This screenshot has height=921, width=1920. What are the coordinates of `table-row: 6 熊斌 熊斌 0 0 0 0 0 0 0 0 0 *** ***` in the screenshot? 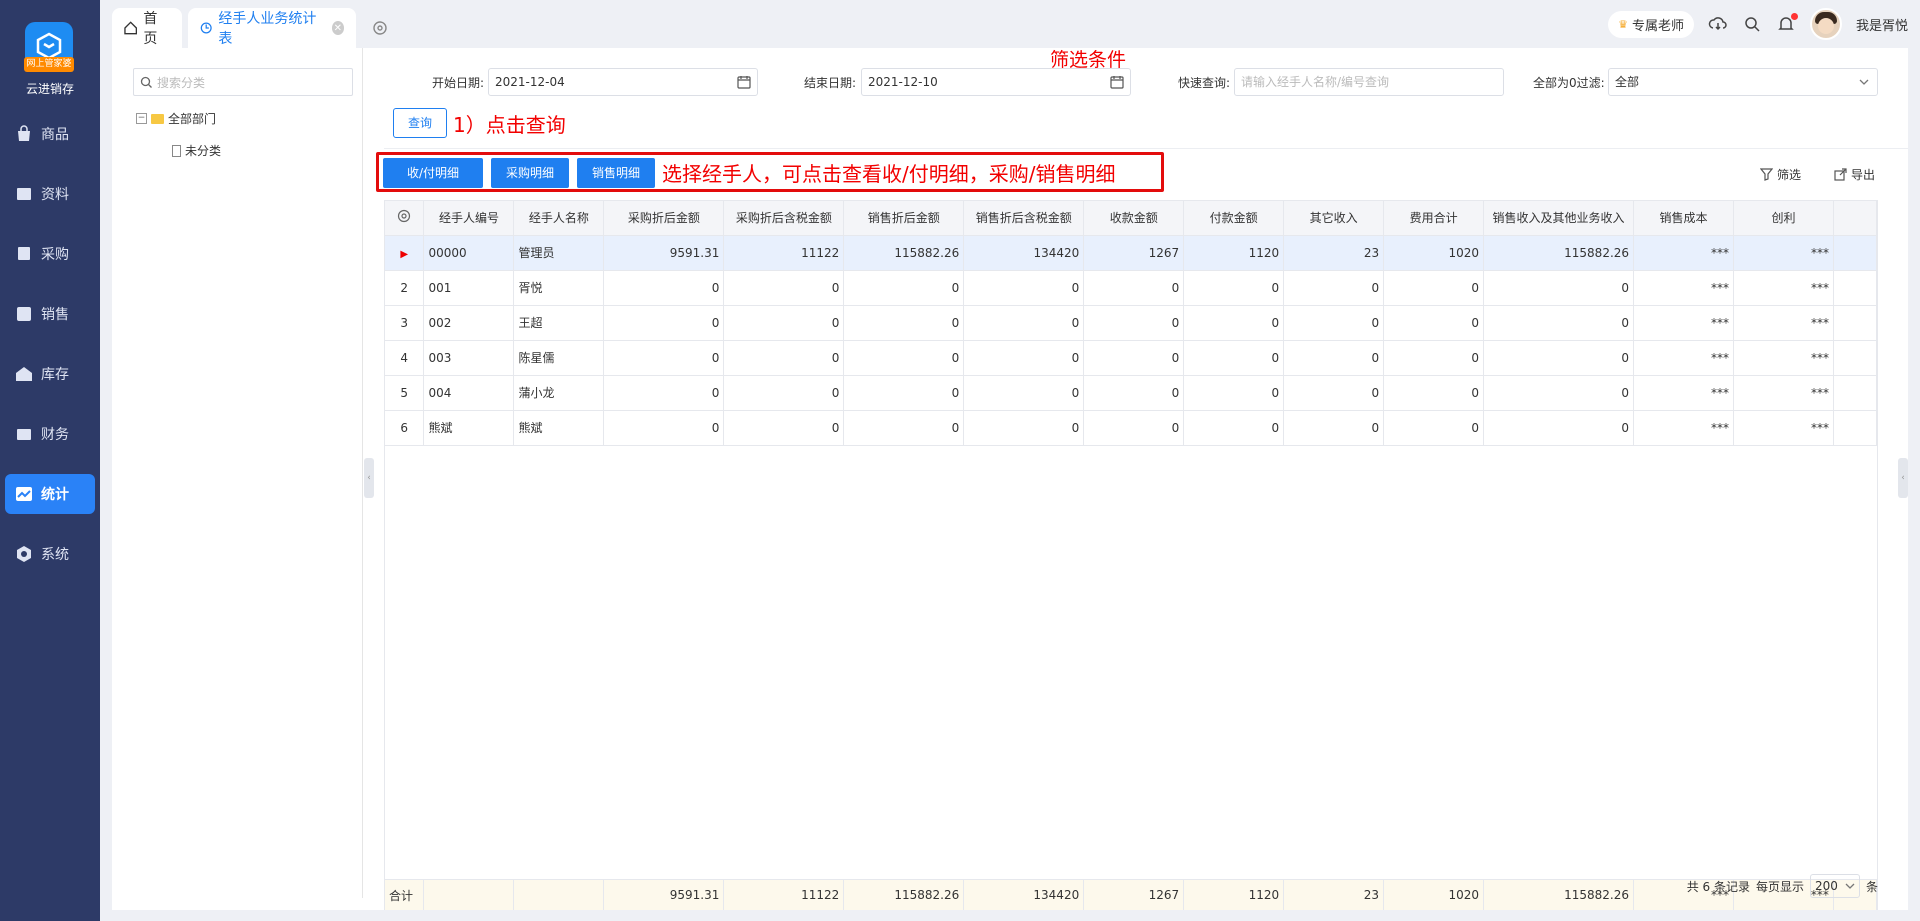 It's located at (1131, 428).